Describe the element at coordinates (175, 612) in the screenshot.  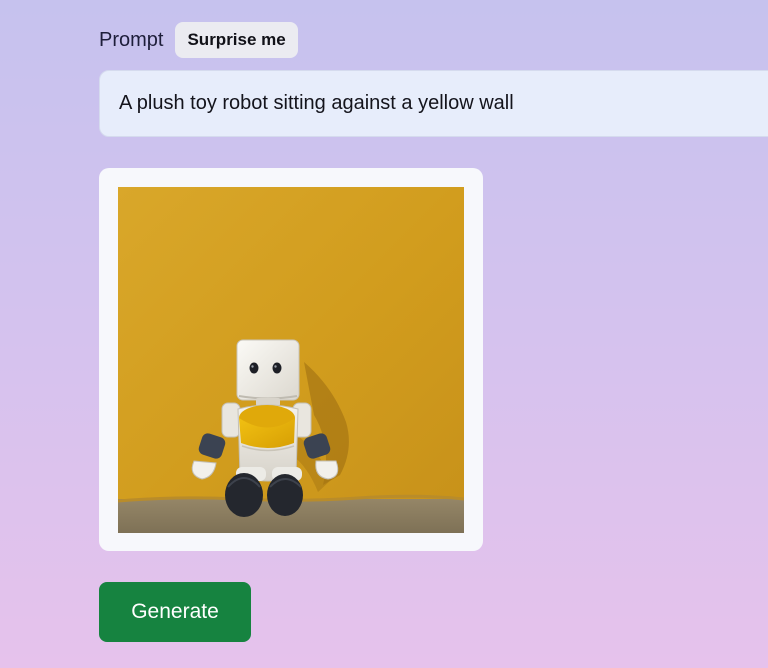
I see `generate-button: Generate` at that location.